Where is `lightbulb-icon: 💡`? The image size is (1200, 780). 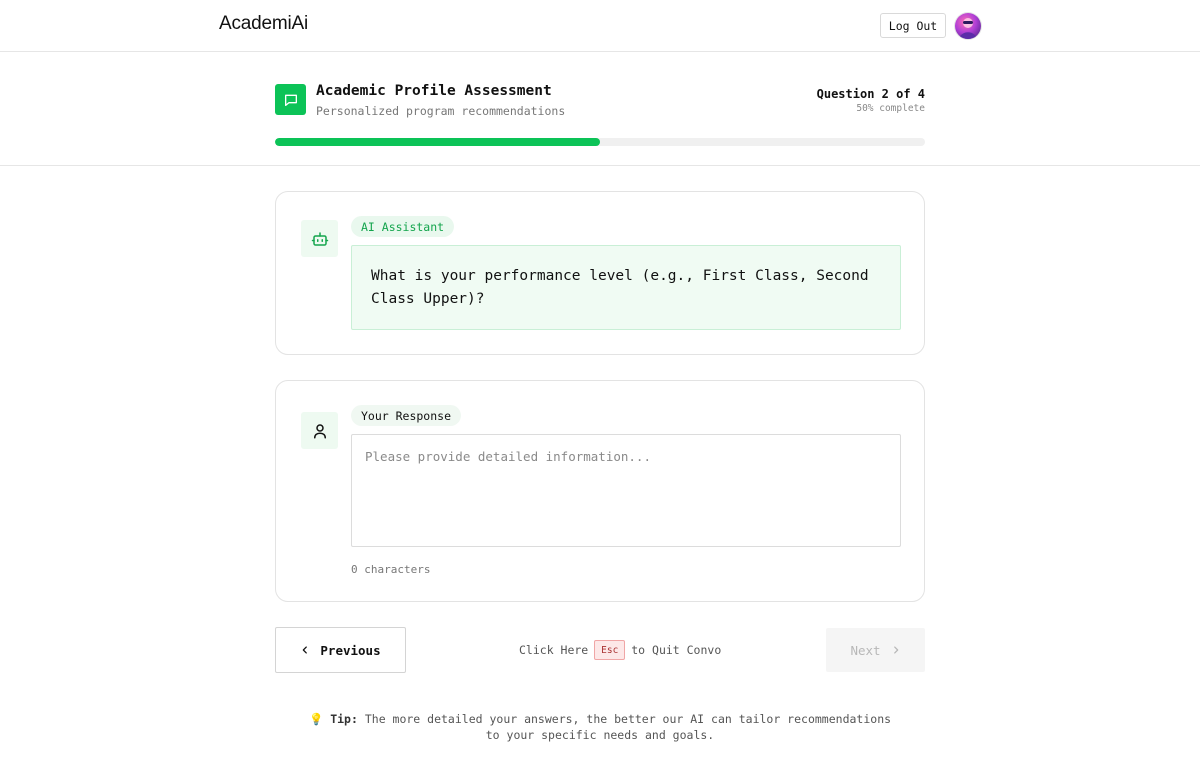
lightbulb-icon: 💡 is located at coordinates (316, 719).